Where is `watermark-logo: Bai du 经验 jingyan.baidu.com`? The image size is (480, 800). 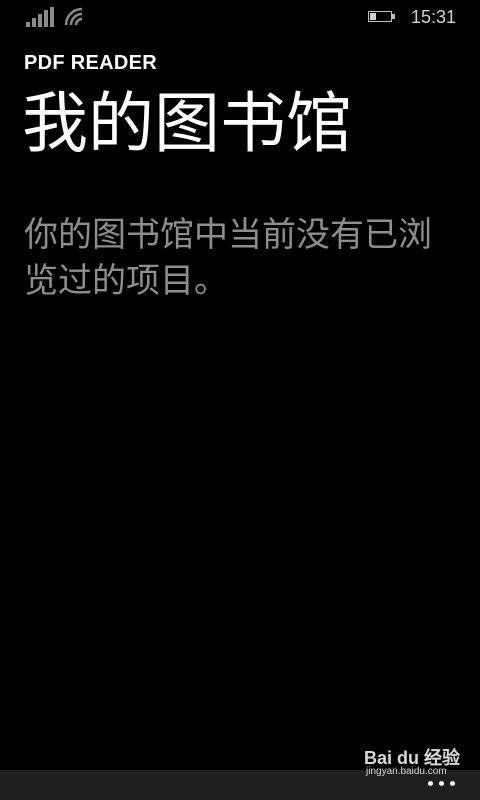 watermark-logo: Bai du 经验 jingyan.baidu.com is located at coordinates (414, 764).